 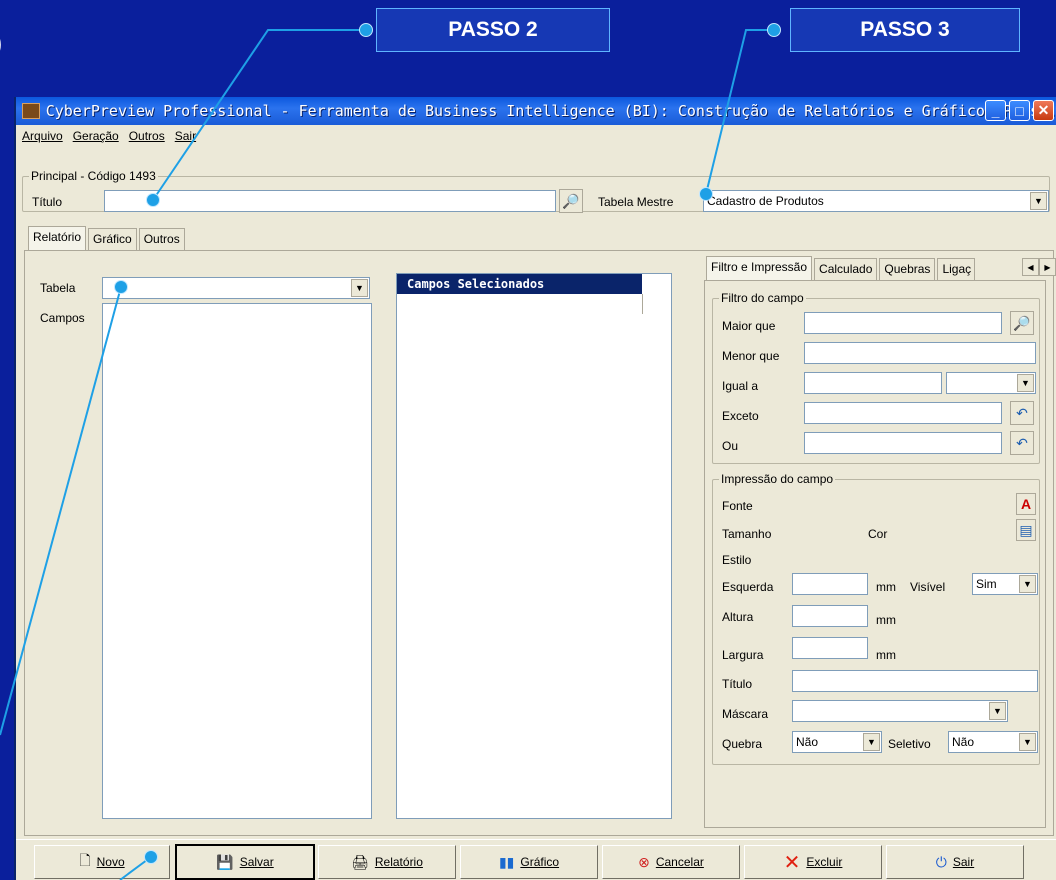 What do you see at coordinates (42, 136) in the screenshot?
I see `menu-arquivo: Arquivo` at bounding box center [42, 136].